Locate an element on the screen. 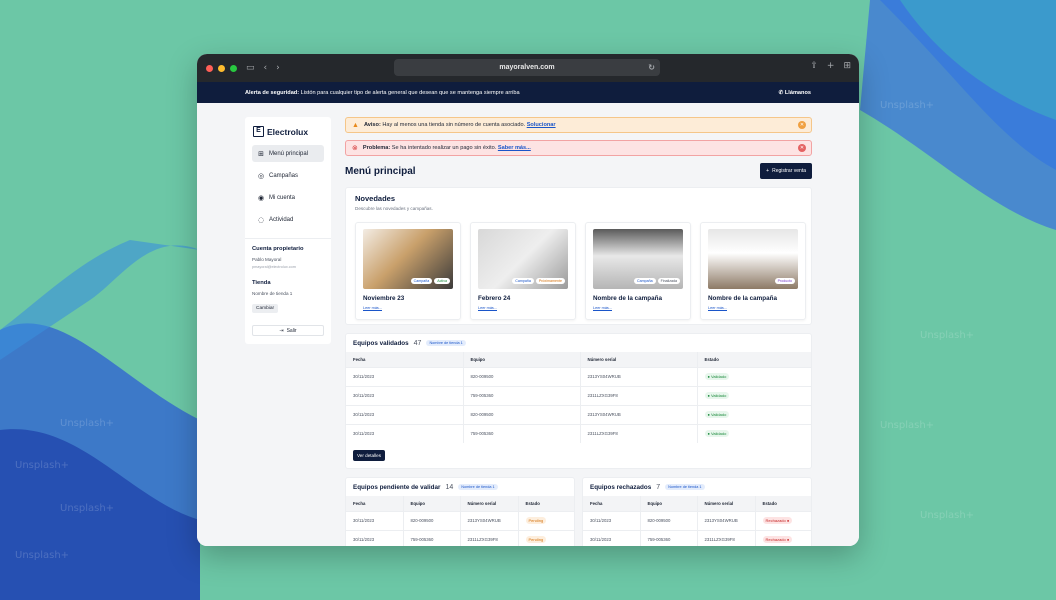 This screenshot has width=1056, height=600. store-name: Nombre de tienda 1 is located at coordinates (272, 293).